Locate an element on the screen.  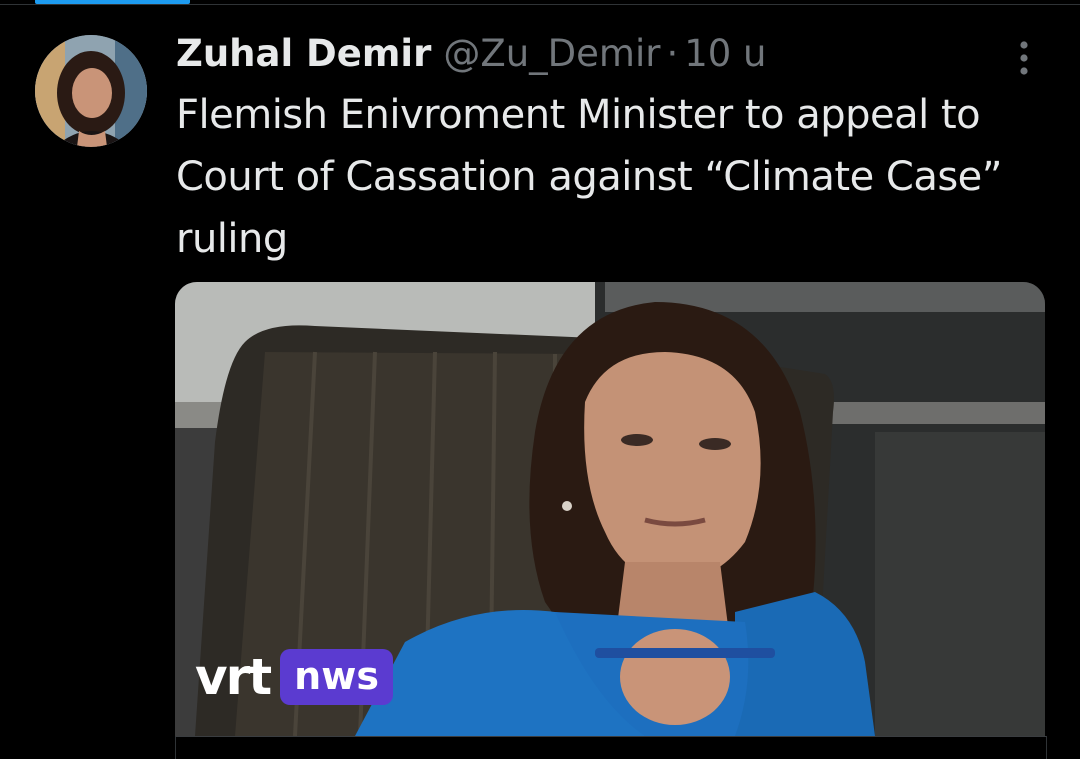
more-options-button is located at coordinates (1024, 58).